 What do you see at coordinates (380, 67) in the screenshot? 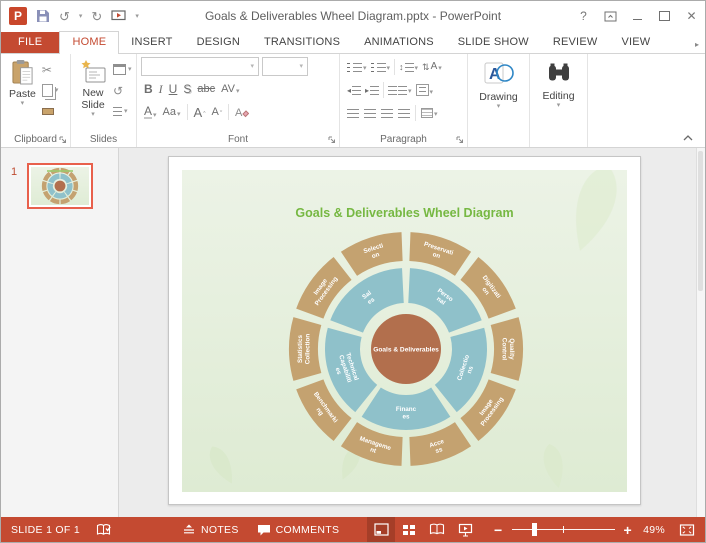
I see `numbering-button: ▾` at bounding box center [380, 67].